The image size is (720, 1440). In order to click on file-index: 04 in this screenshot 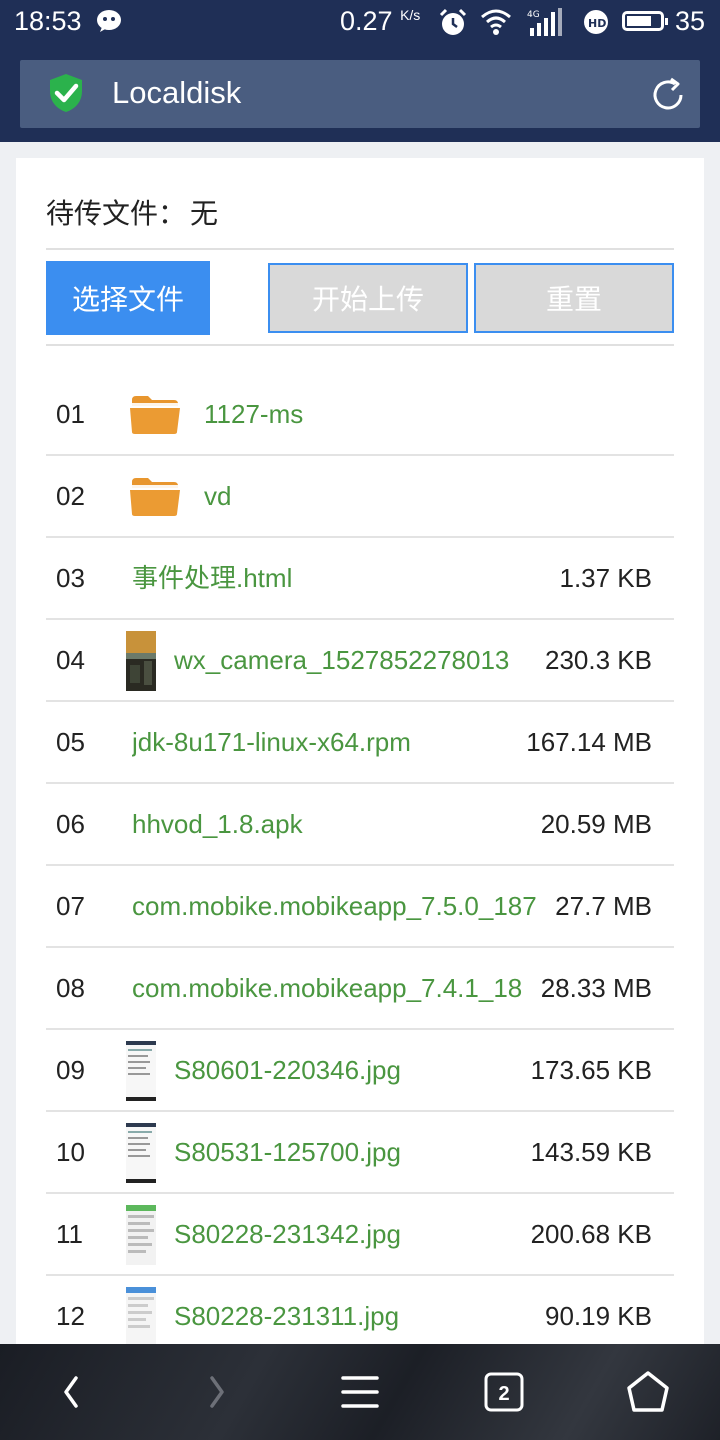, I will do `click(70, 660)`.